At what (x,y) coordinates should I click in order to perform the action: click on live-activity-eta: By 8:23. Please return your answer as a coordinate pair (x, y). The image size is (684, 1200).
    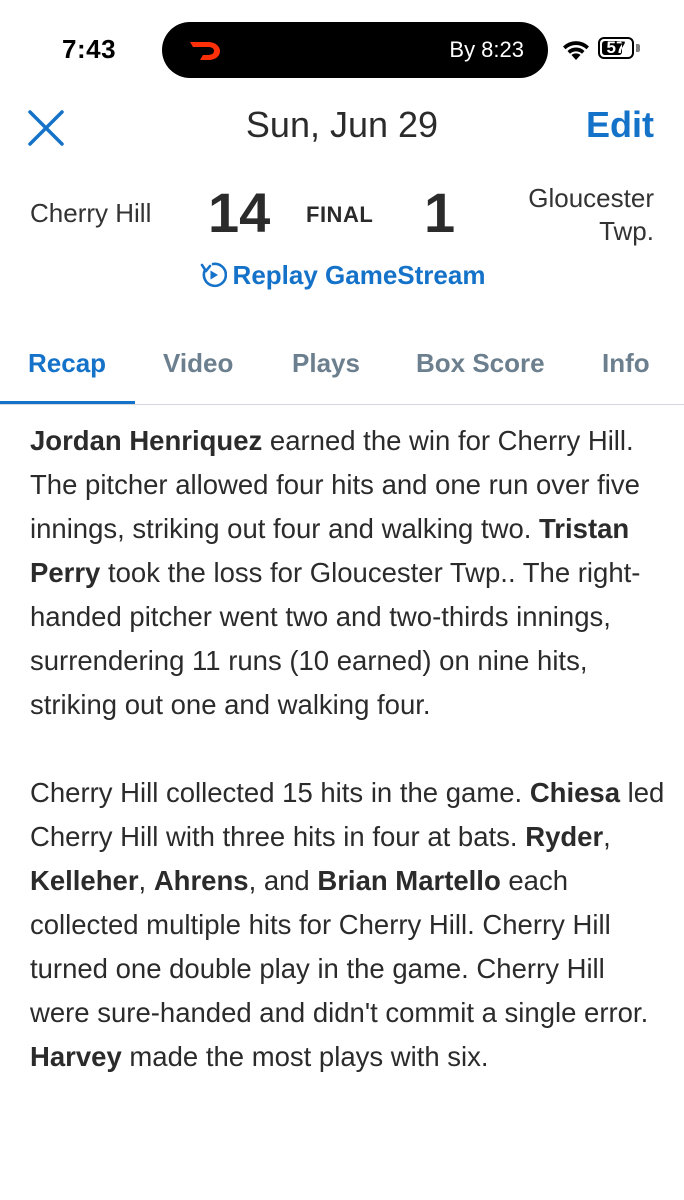
    Looking at the image, I should click on (486, 49).